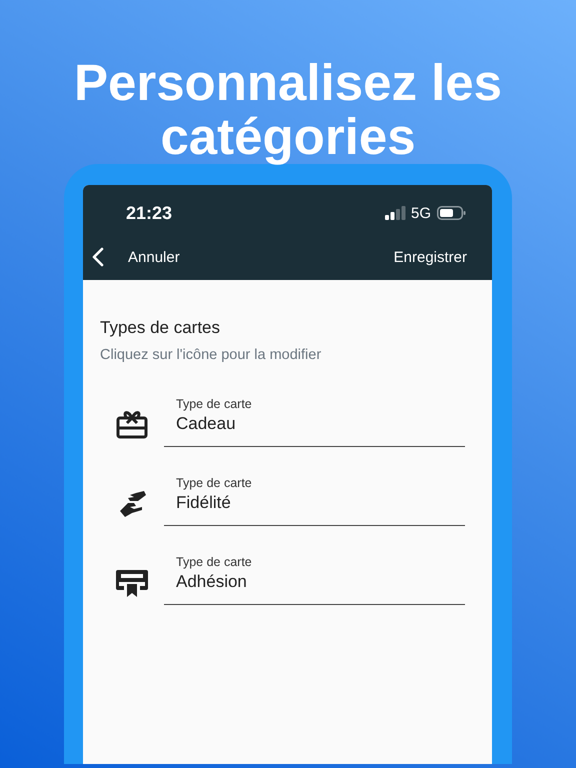  What do you see at coordinates (314, 429) in the screenshot?
I see `input-field: Cadeau` at bounding box center [314, 429].